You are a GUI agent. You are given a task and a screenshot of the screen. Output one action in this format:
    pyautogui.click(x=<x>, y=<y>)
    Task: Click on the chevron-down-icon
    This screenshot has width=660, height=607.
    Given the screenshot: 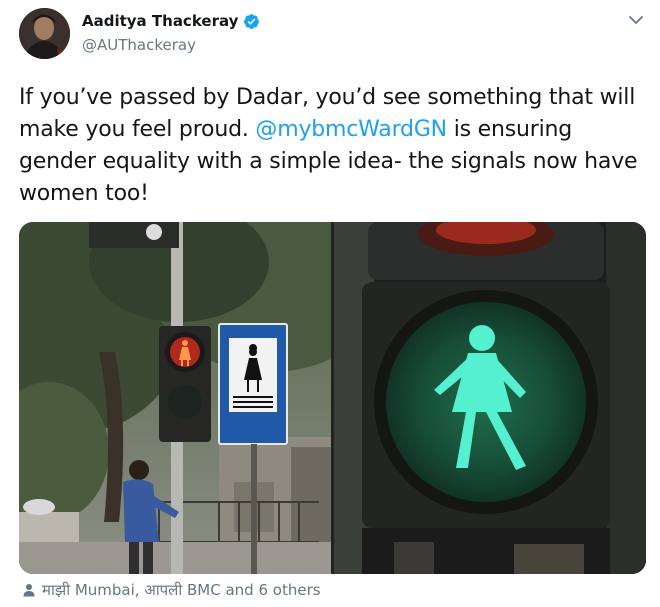 What is the action you would take?
    pyautogui.click(x=636, y=20)
    